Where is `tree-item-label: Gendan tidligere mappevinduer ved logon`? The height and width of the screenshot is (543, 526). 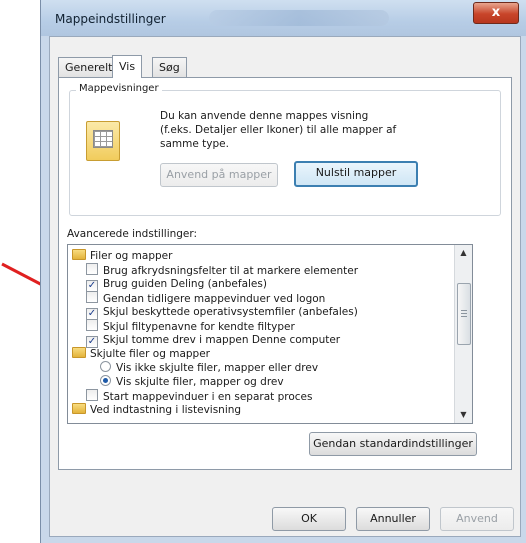
tree-item-label: Gendan tidligere mappevinduer ved logon is located at coordinates (214, 299).